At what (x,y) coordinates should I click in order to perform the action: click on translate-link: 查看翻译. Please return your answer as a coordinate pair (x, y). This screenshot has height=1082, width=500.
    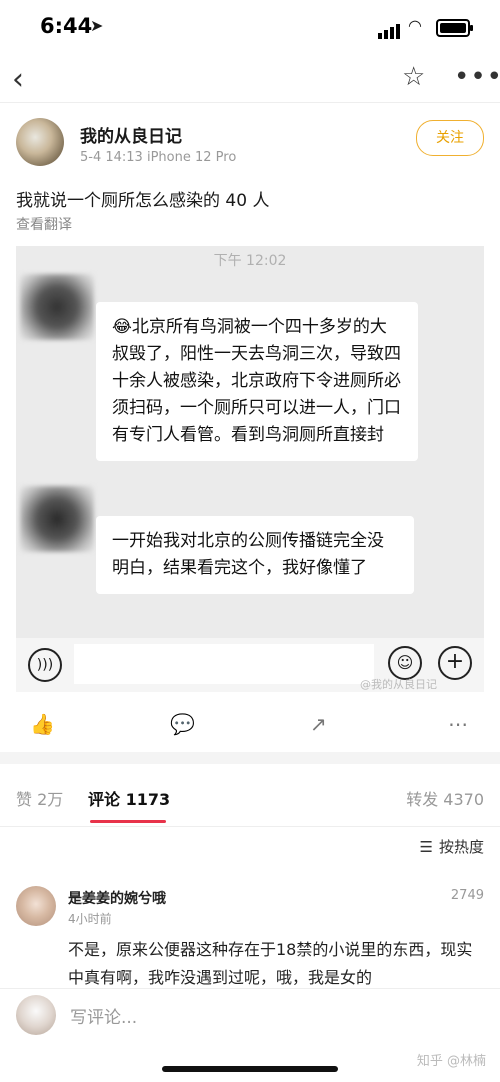
    Looking at the image, I should click on (44, 224).